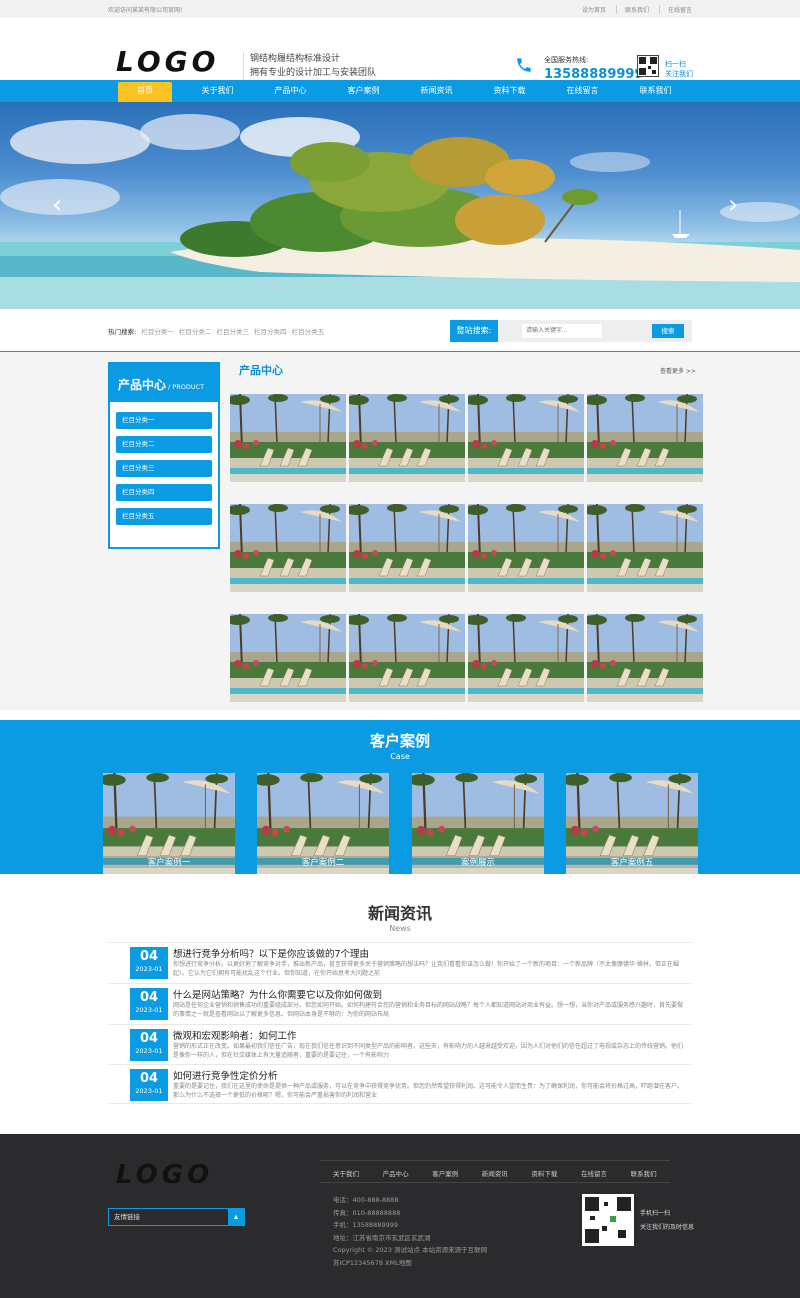 The image size is (800, 1298). I want to click on sidebar-title: 产品中心, so click(142, 385).